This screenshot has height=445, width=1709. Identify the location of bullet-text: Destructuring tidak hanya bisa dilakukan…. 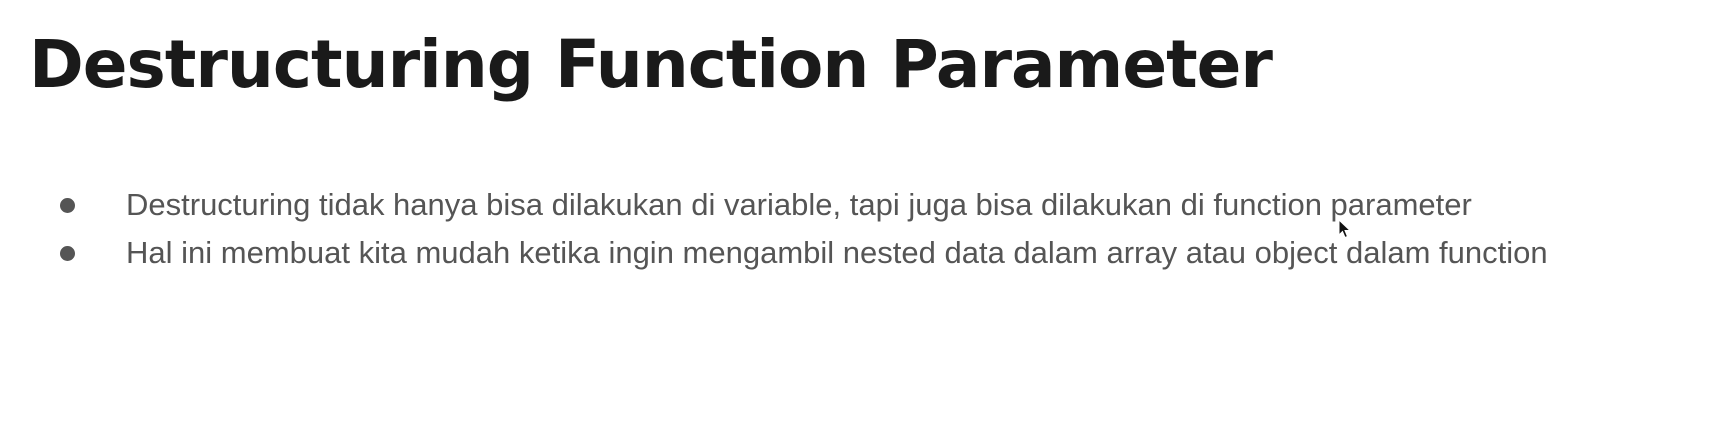
(799, 204).